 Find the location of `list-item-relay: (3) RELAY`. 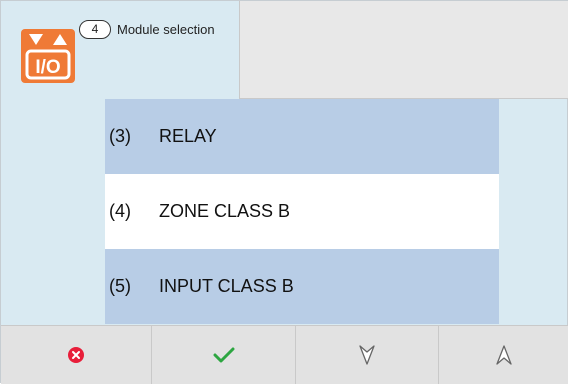

list-item-relay: (3) RELAY is located at coordinates (302, 136).